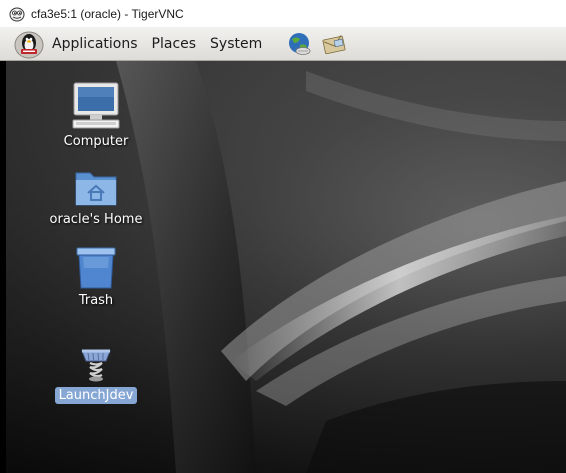 This screenshot has height=473, width=566. Describe the element at coordinates (96, 141) in the screenshot. I see `desktop-icon-label: Computer` at that location.